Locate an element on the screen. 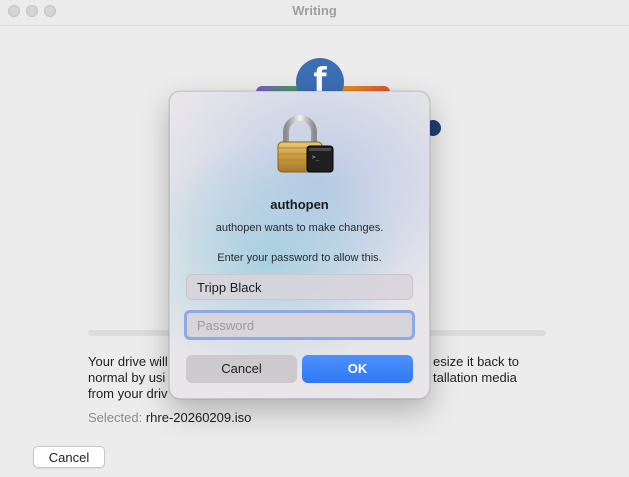 This screenshot has width=629, height=477. lock-icon: >_ is located at coordinates (305, 144).